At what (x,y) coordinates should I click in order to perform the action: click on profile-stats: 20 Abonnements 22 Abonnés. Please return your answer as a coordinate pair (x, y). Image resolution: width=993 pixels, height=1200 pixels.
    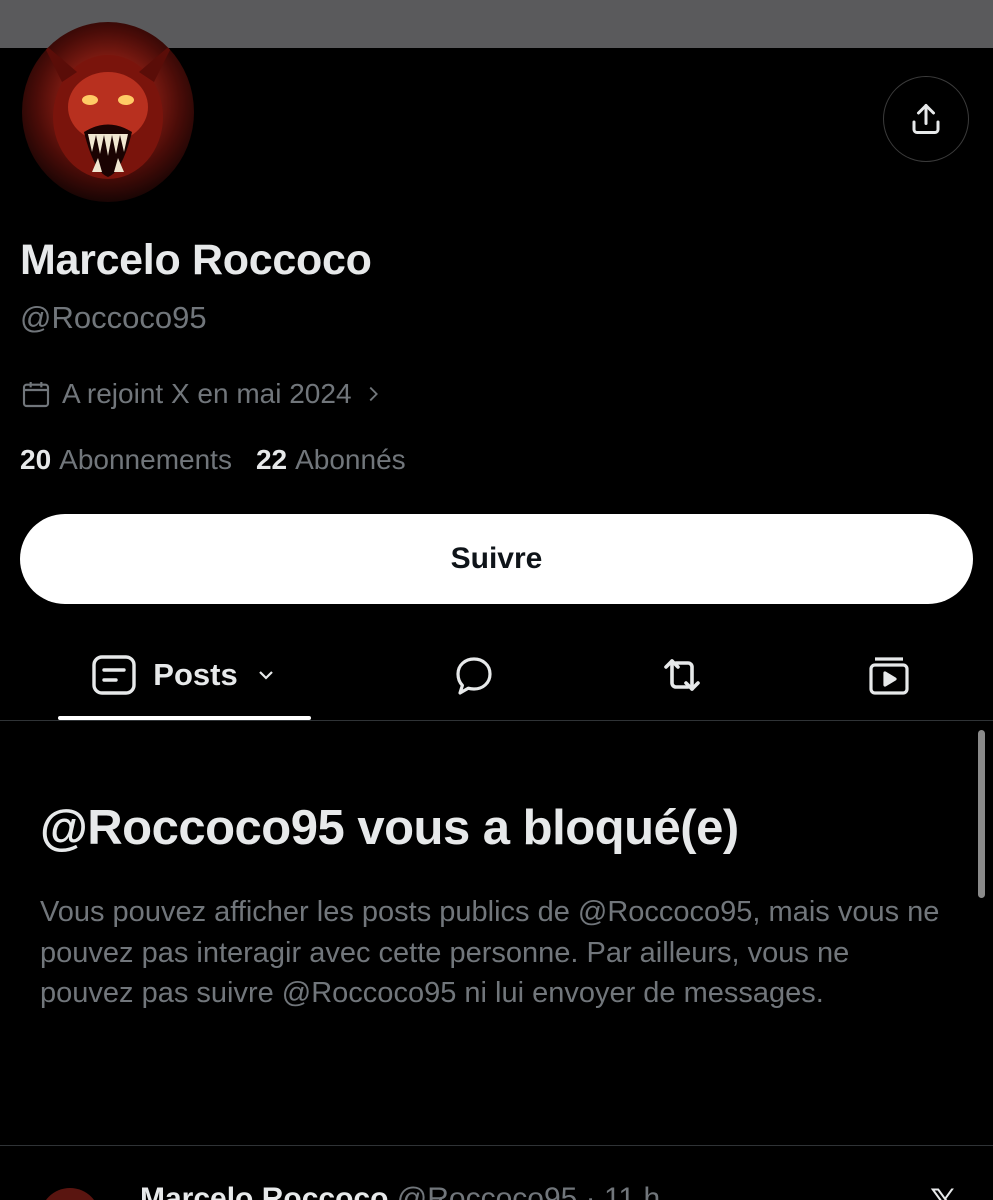
    Looking at the image, I should click on (213, 460).